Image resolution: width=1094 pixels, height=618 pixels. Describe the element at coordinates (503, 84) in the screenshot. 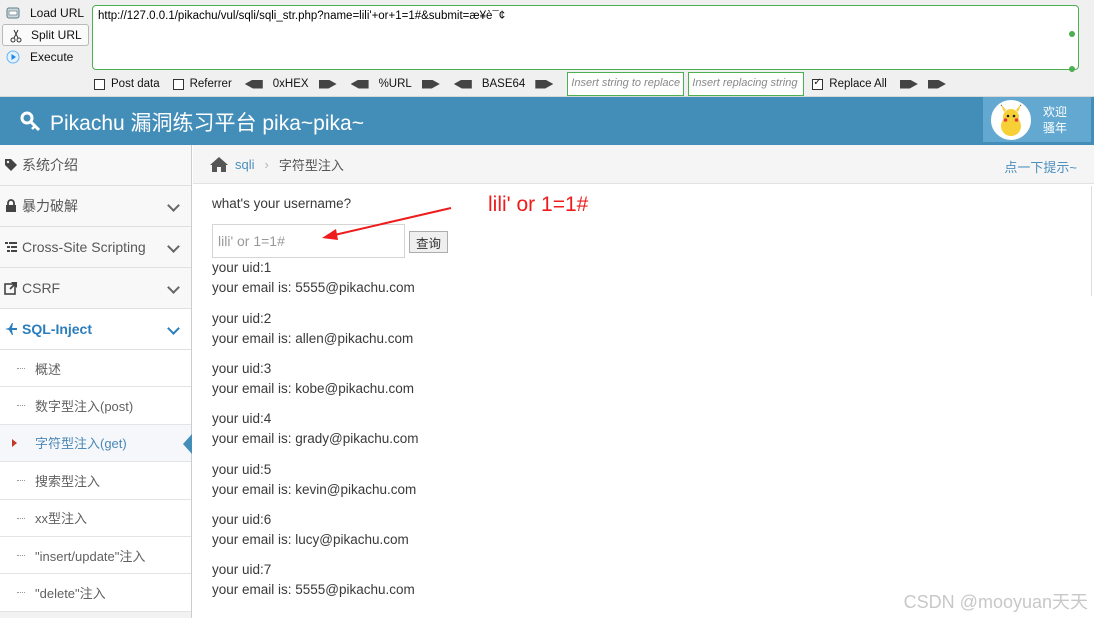

I see `base64-encoder: BASE64` at that location.